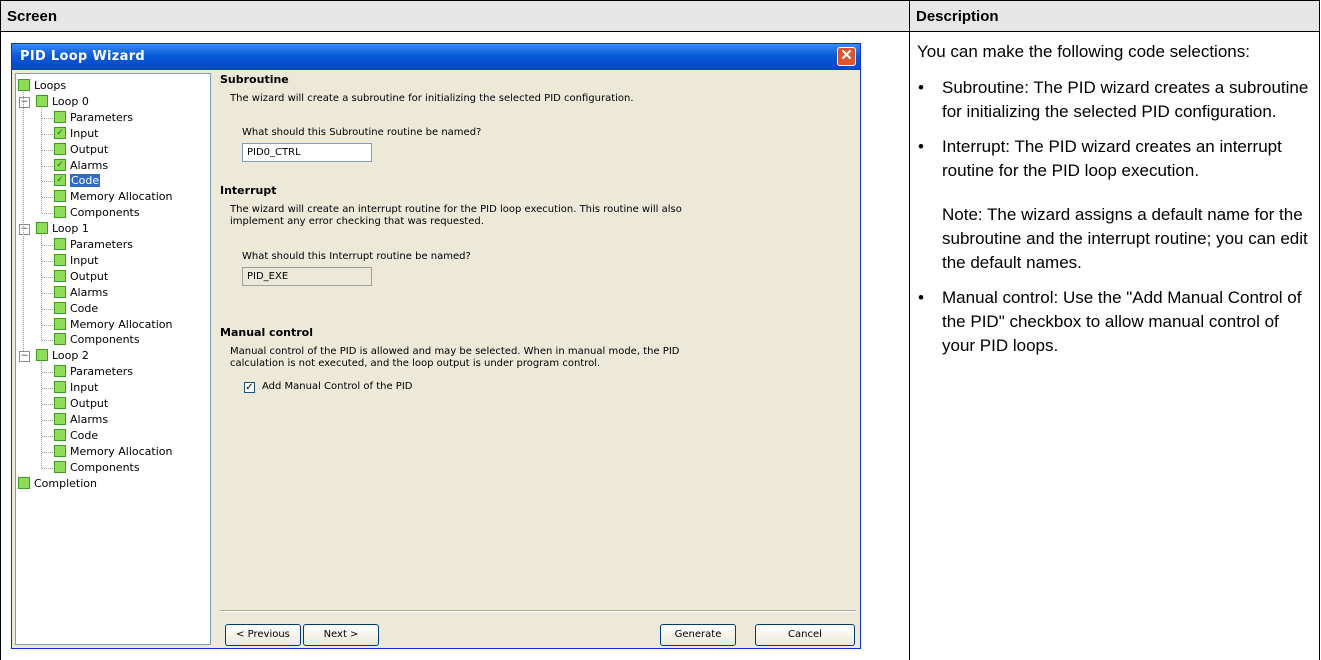 The image size is (1321, 660). Describe the element at coordinates (254, 79) in the screenshot. I see `subroutine-title: Subroutine` at that location.